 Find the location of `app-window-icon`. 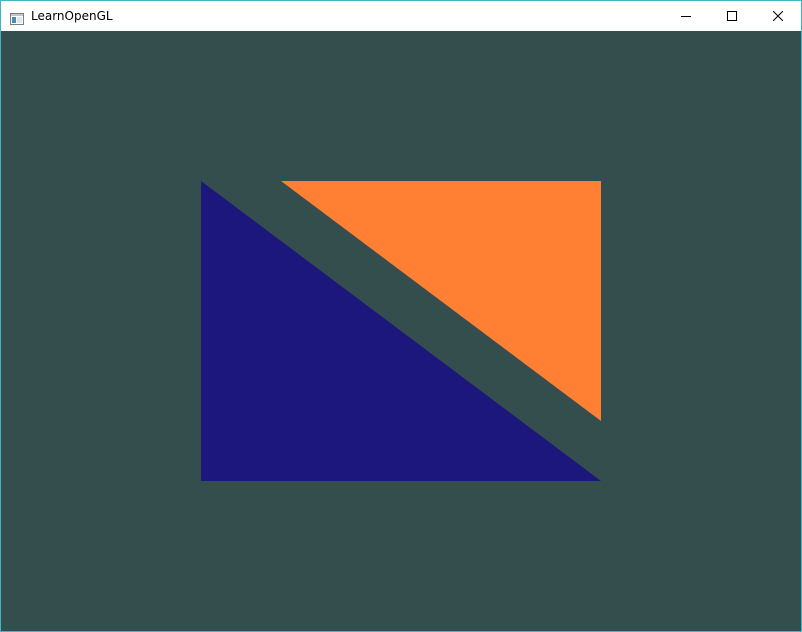

app-window-icon is located at coordinates (17, 17).